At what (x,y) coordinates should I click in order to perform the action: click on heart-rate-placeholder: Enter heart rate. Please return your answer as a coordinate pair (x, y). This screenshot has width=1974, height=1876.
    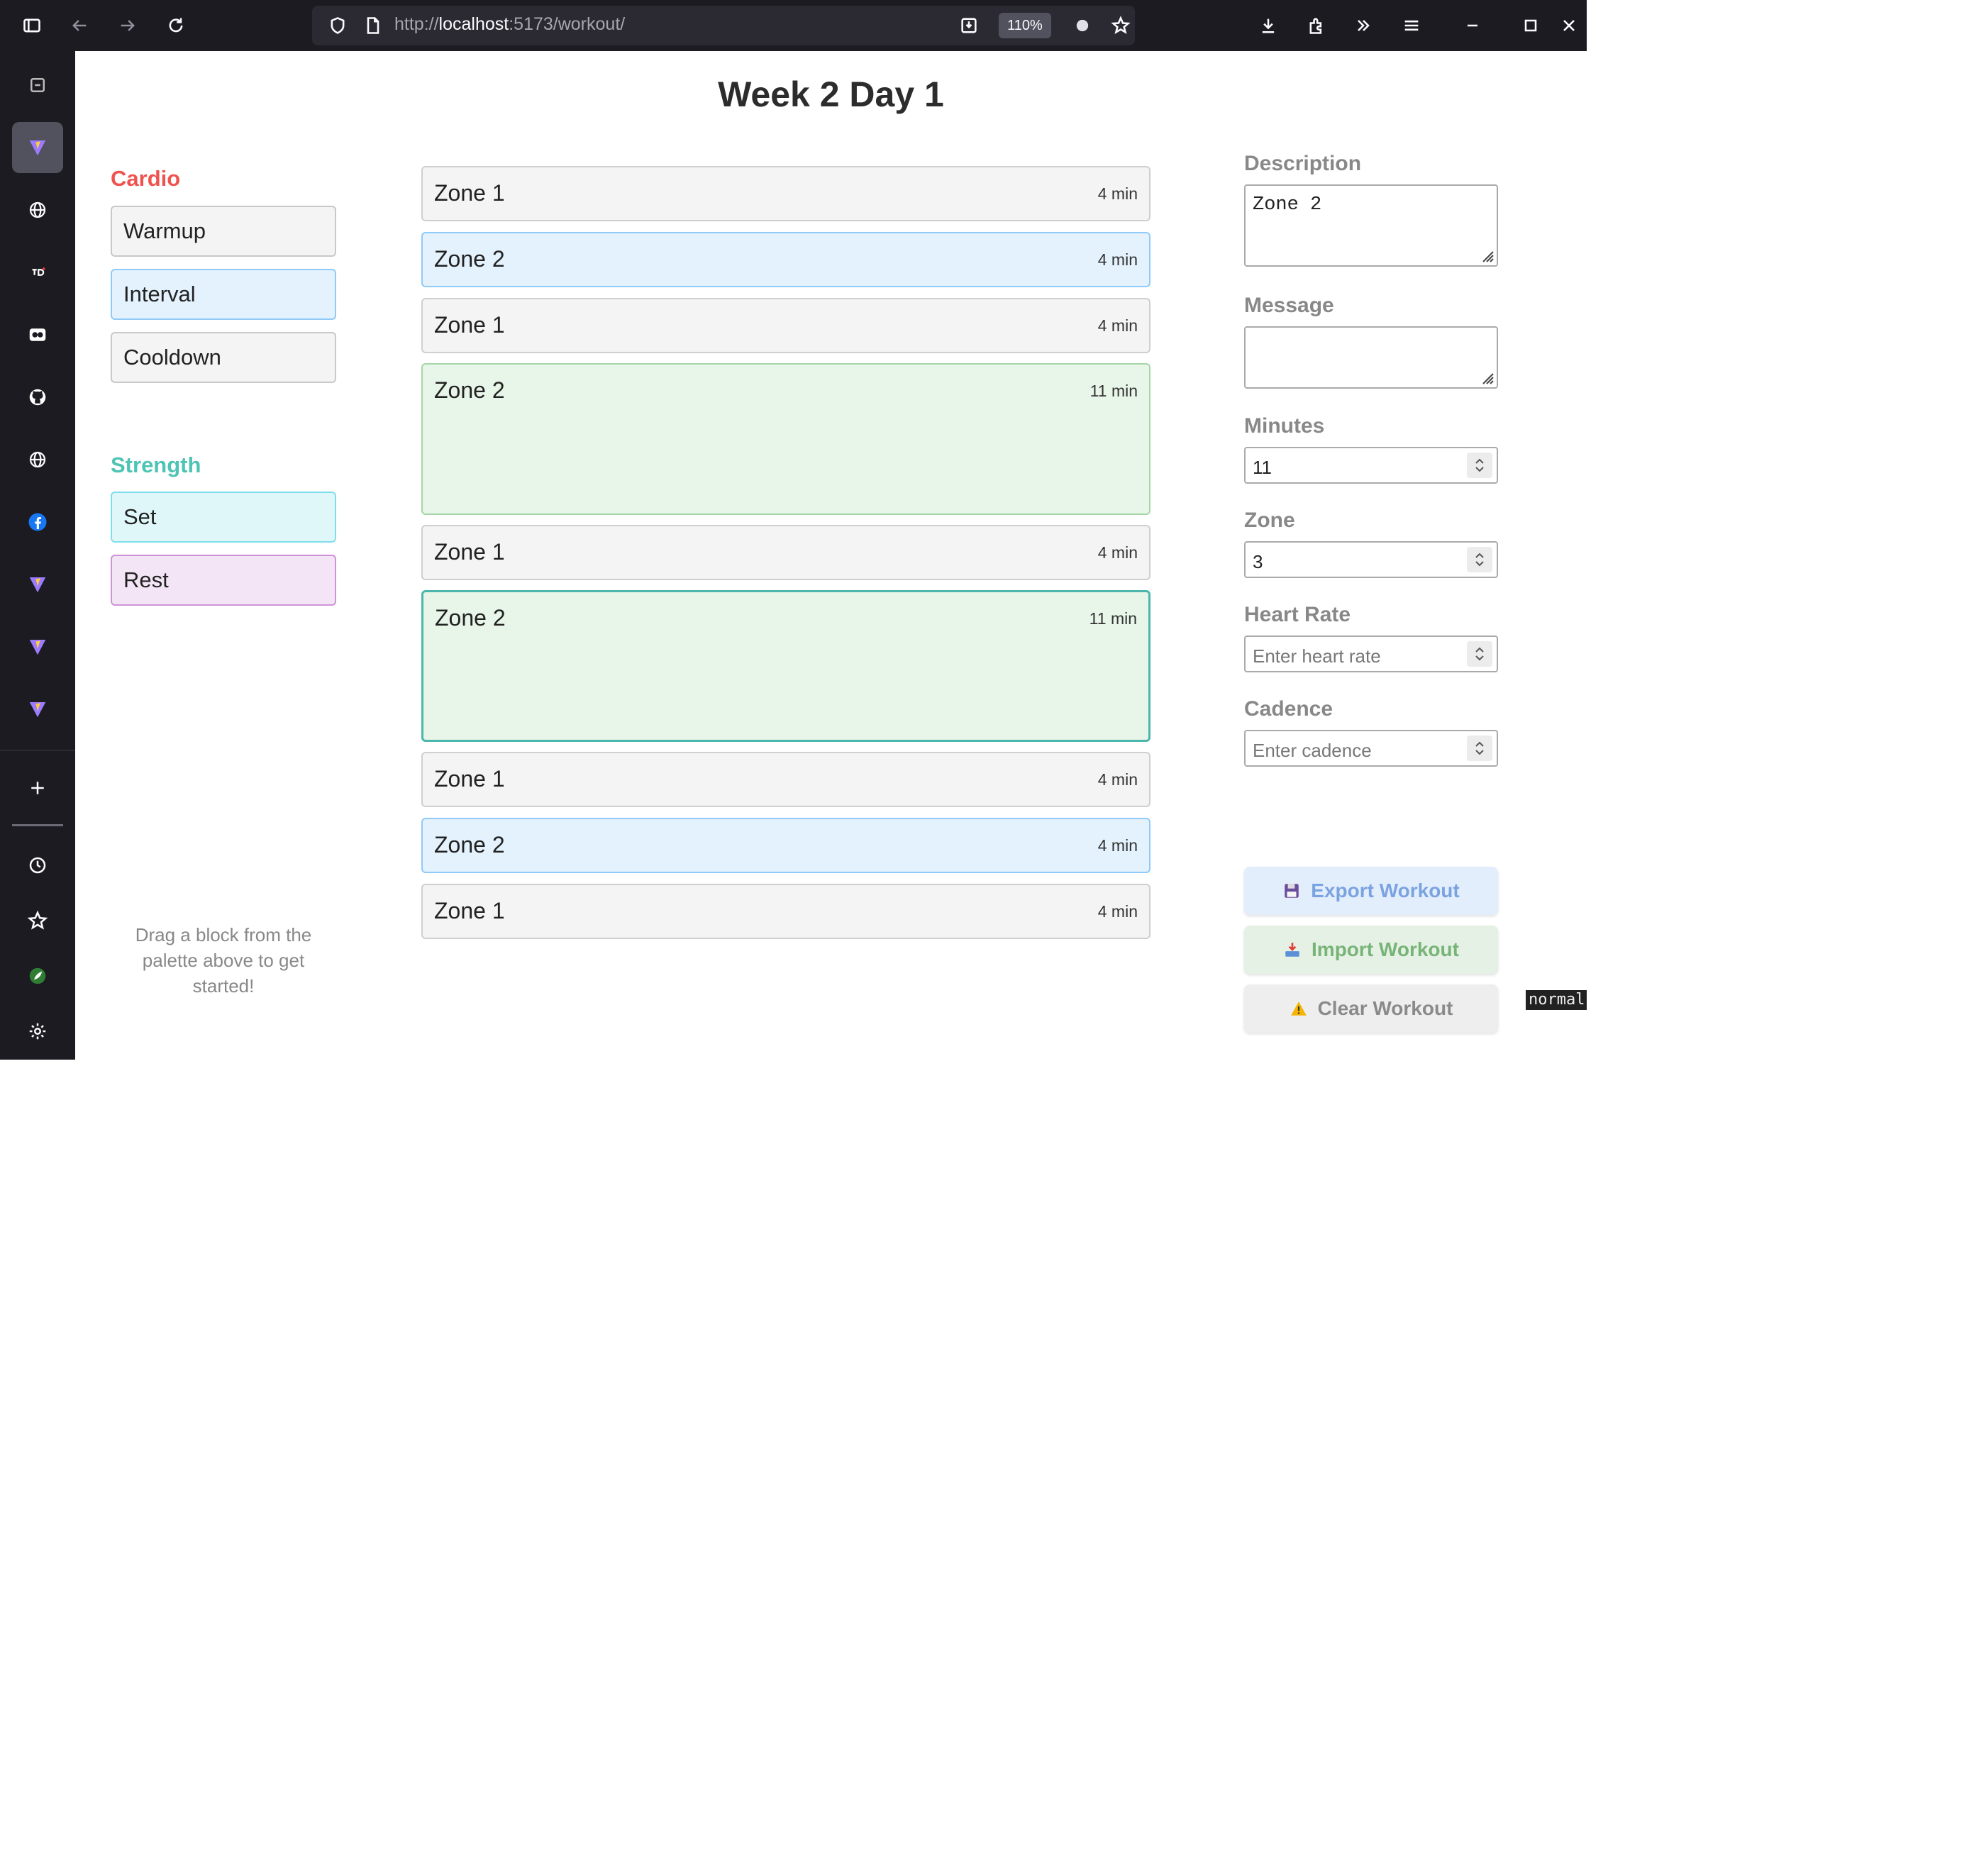
    Looking at the image, I should click on (1317, 656).